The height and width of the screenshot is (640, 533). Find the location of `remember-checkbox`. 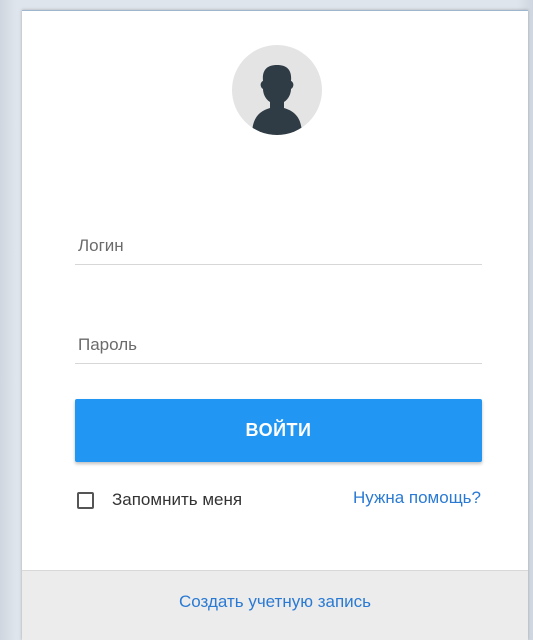

remember-checkbox is located at coordinates (85, 500).